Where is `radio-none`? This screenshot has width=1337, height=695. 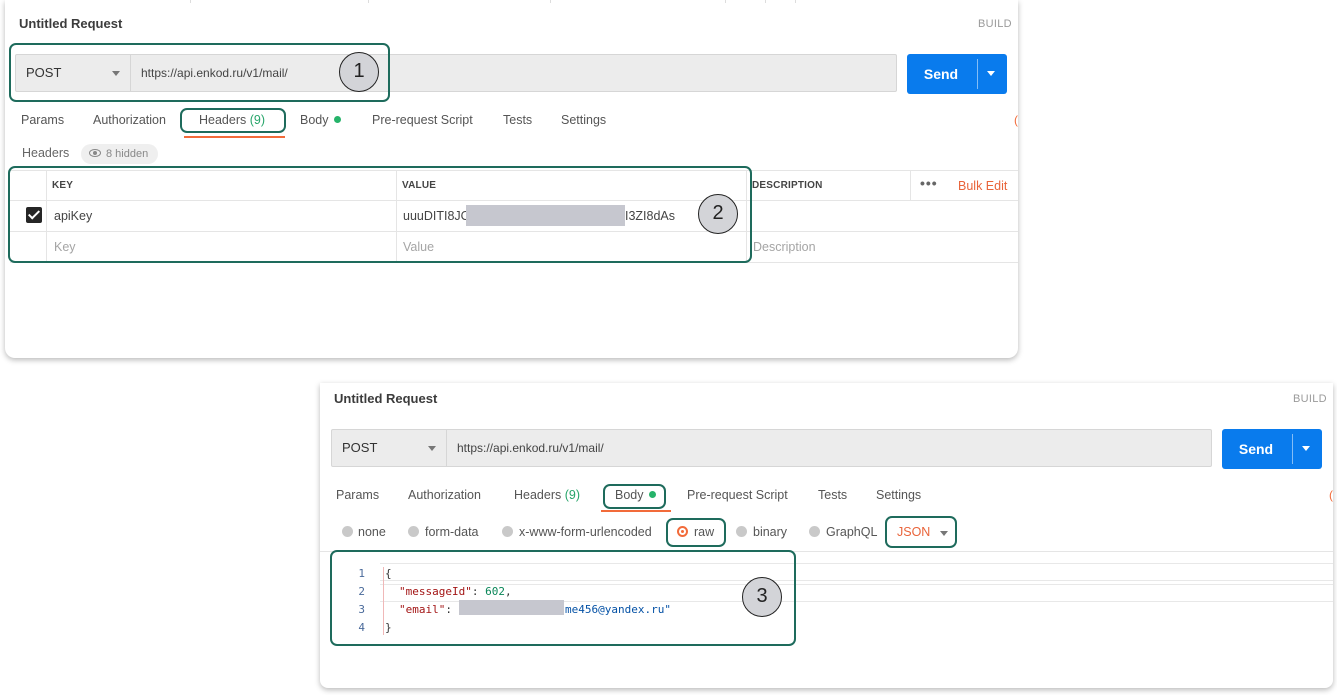 radio-none is located at coordinates (347, 531).